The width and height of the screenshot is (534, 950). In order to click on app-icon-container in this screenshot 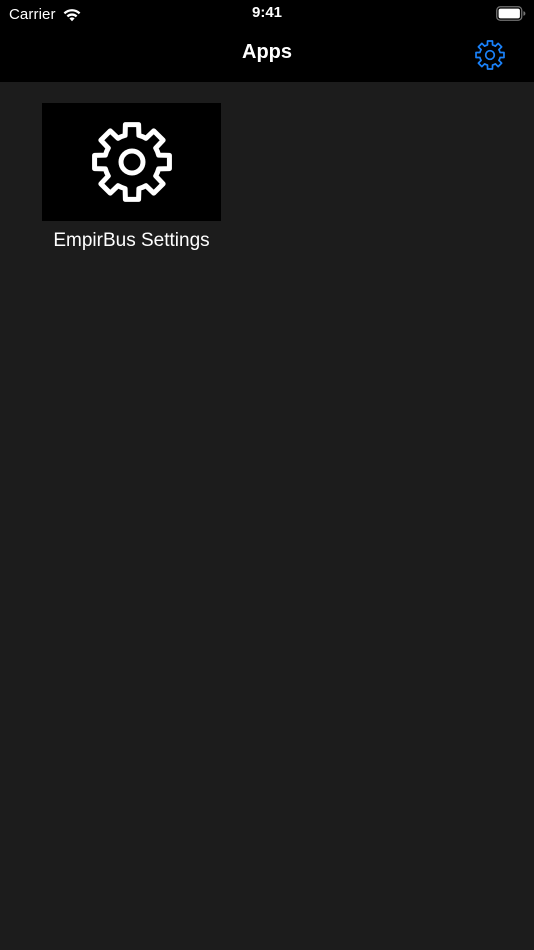, I will do `click(131, 162)`.